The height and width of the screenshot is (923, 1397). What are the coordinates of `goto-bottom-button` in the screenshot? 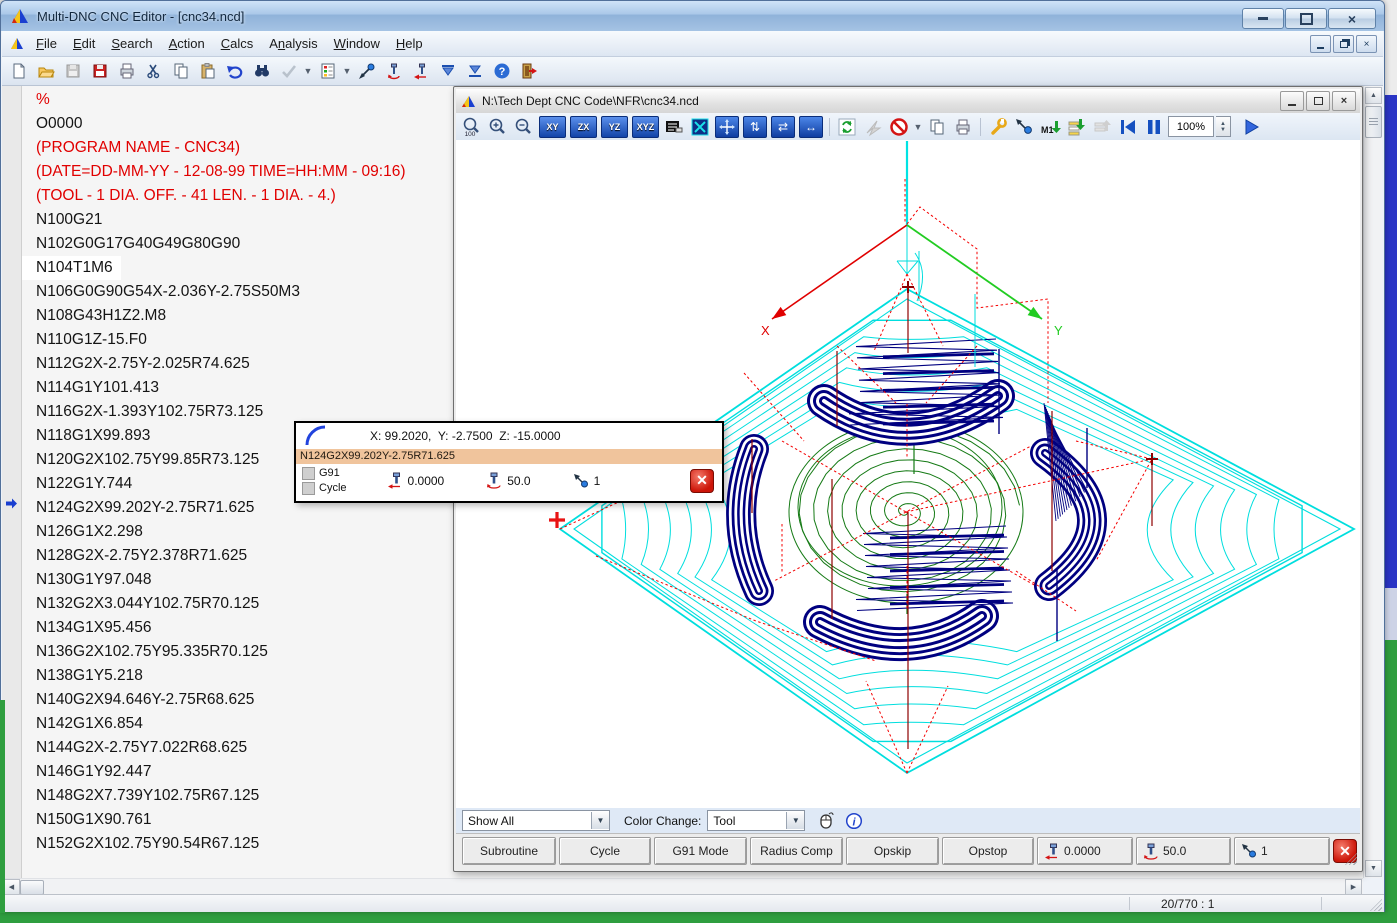 It's located at (474, 71).